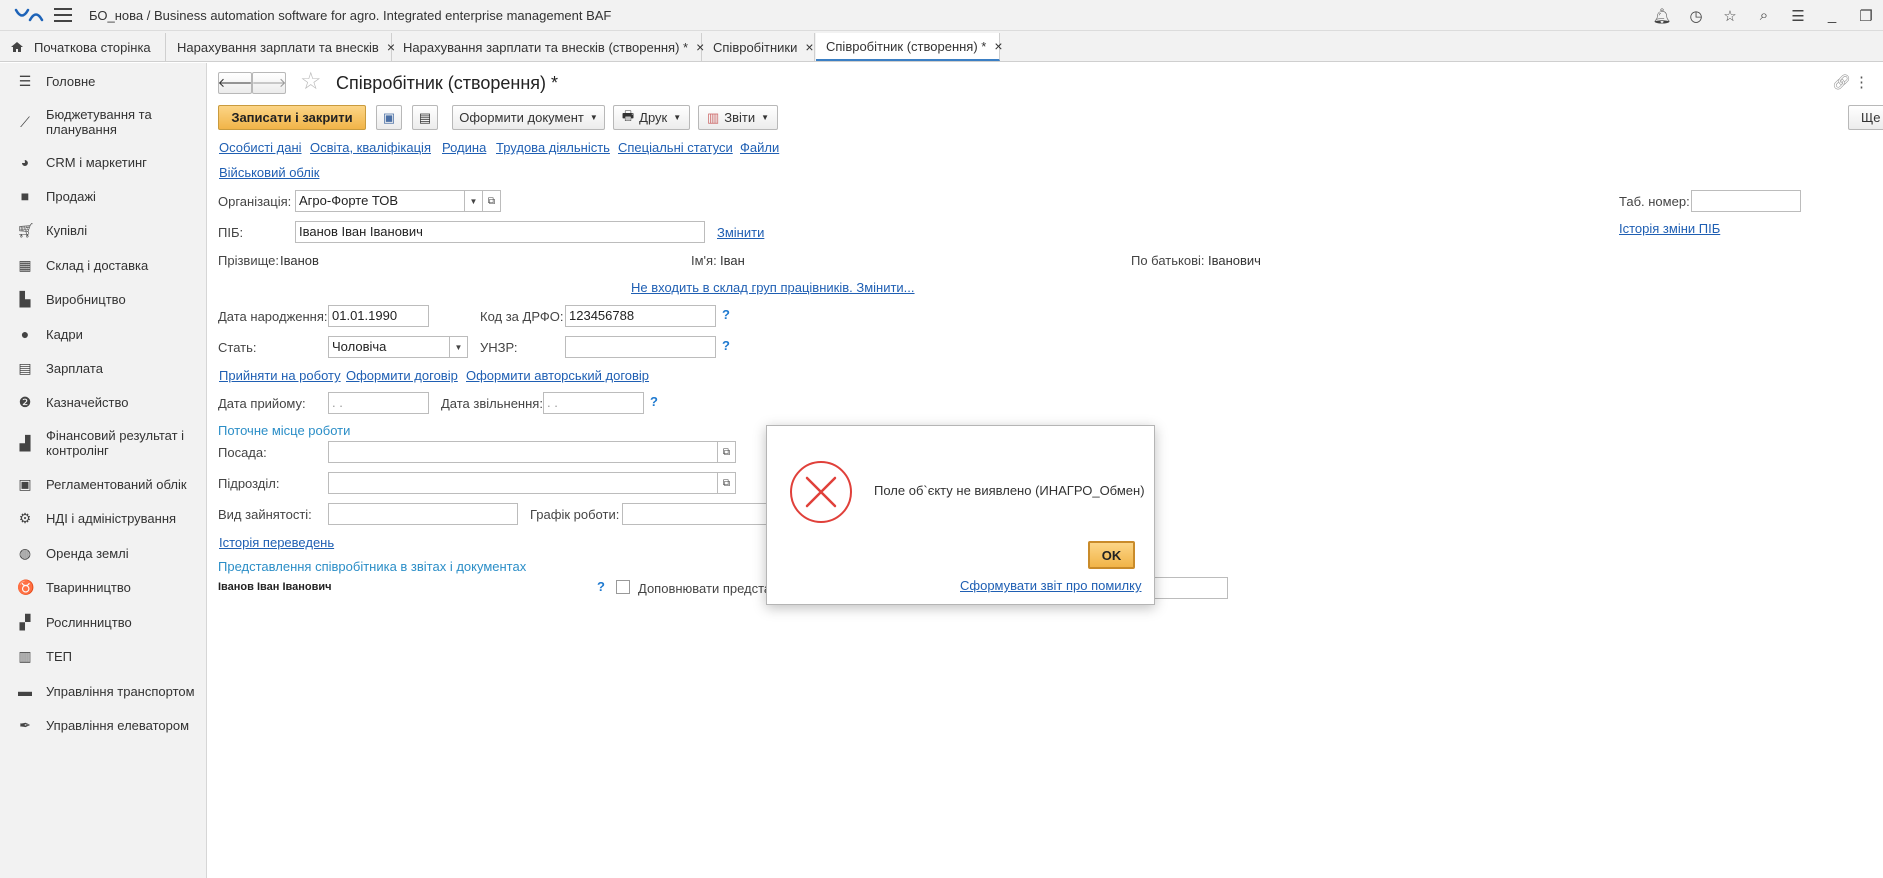 The image size is (1883, 878). I want to click on tab-employee-create: Співробітник (створення) * ×, so click(909, 47).